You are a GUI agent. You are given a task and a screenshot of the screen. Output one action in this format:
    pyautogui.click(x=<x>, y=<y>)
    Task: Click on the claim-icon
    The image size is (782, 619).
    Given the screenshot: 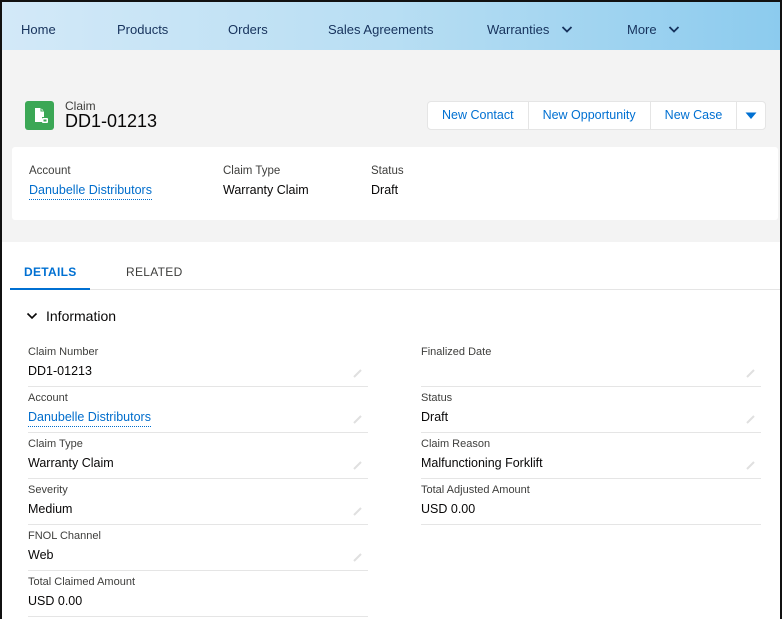 What is the action you would take?
    pyautogui.click(x=39, y=115)
    